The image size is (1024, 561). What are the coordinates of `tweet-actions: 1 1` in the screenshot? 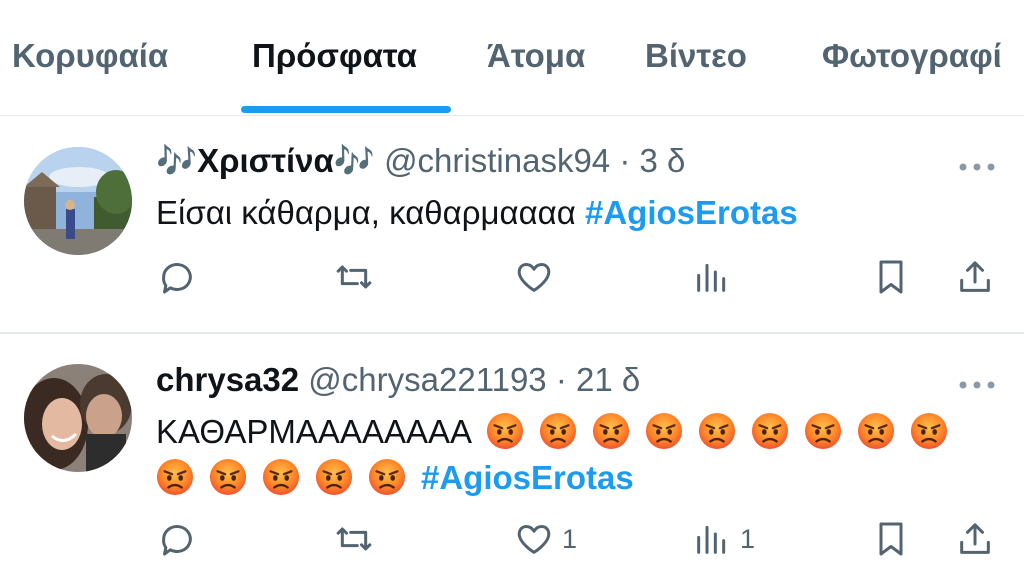 It's located at (512, 539).